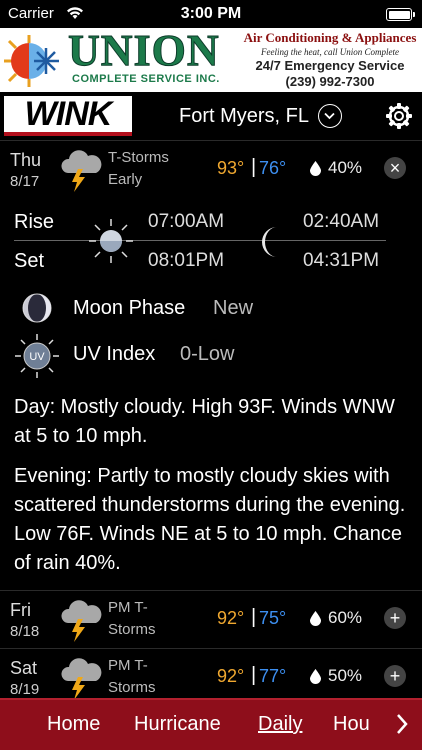  What do you see at coordinates (211, 619) in the screenshot?
I see `forecast-row-fri: Fri 8/18 PM T- Storms 92° | 75° 60% +` at bounding box center [211, 619].